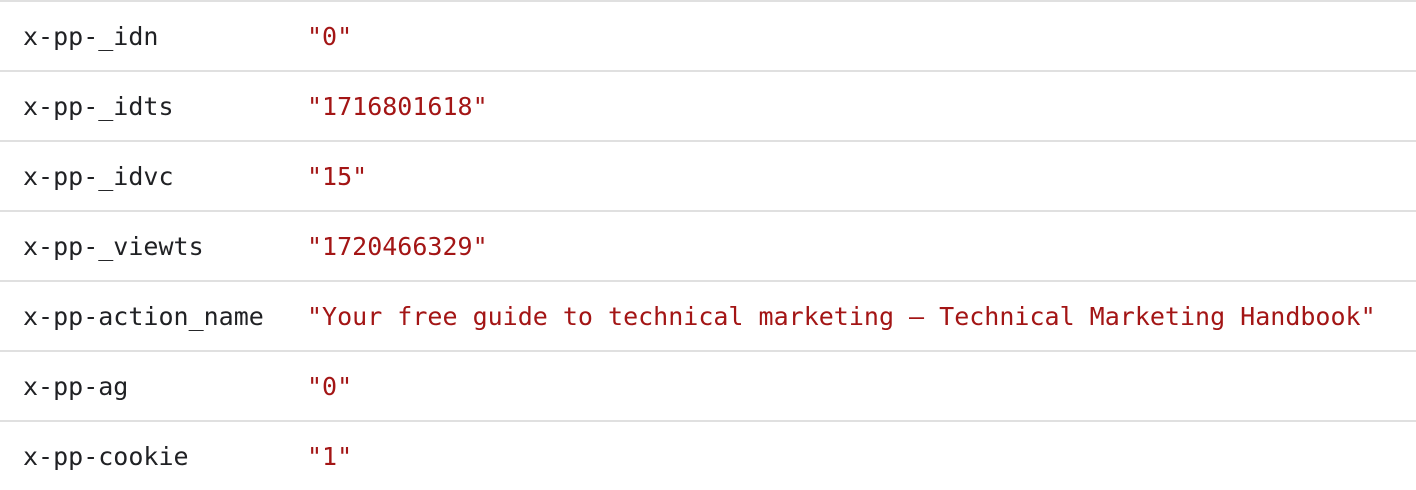  Describe the element at coordinates (76, 386) in the screenshot. I see `row-key: x-pp-ag` at that location.